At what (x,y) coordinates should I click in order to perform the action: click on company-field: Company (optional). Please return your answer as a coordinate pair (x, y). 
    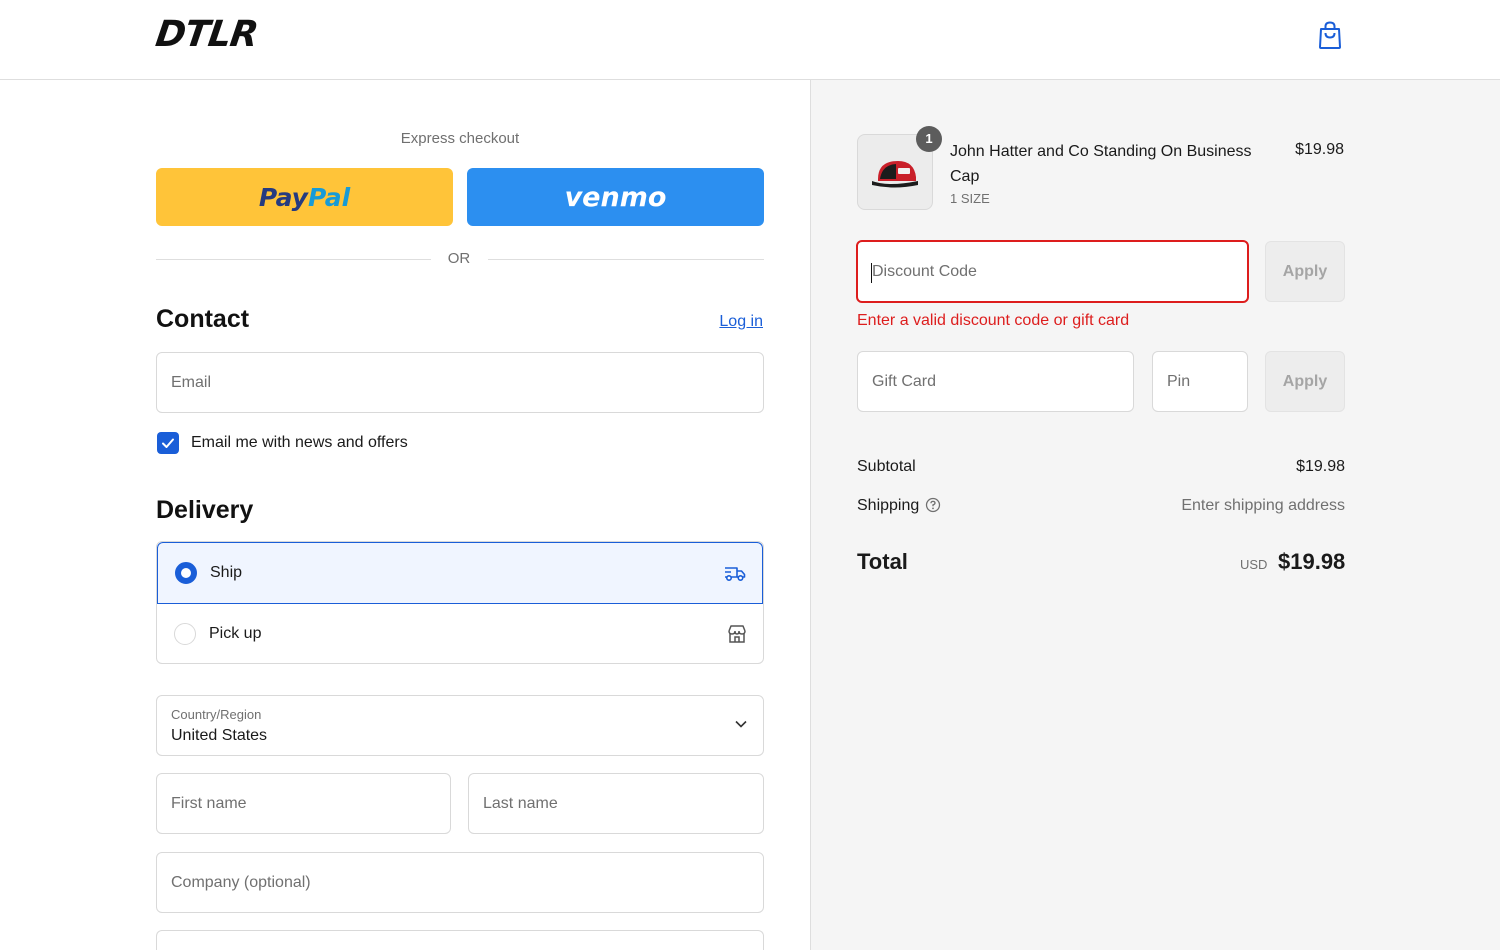
    Looking at the image, I should click on (460, 882).